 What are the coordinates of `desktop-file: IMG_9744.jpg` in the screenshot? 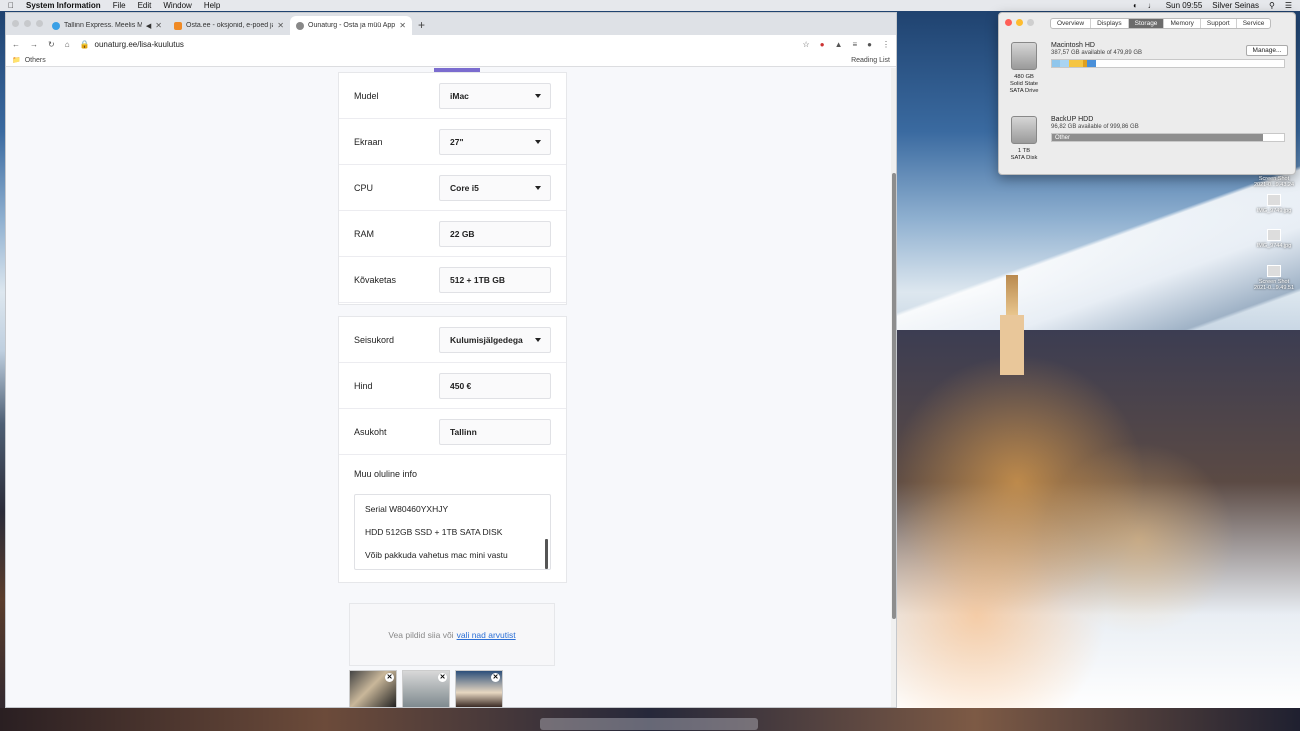 It's located at (1274, 239).